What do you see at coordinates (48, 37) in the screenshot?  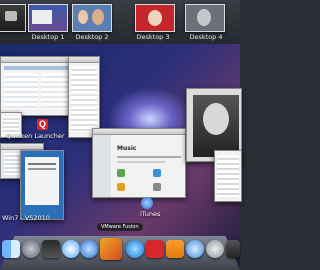 I see `desktop-1-label: Desktop 1` at bounding box center [48, 37].